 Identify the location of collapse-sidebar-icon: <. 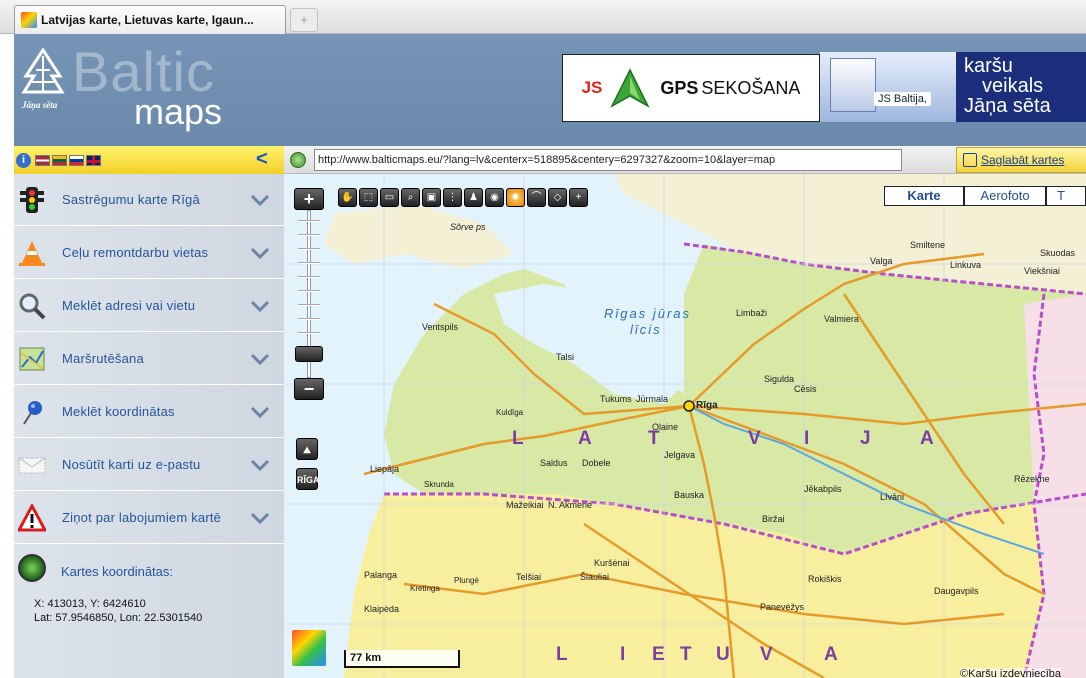
(262, 159).